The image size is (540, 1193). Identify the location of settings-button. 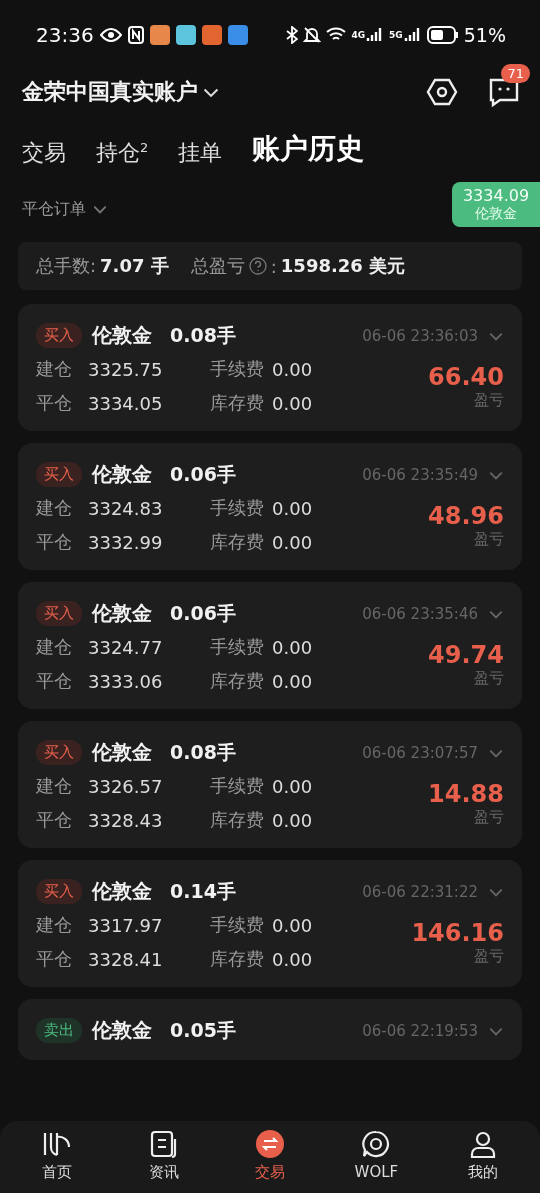
(442, 92).